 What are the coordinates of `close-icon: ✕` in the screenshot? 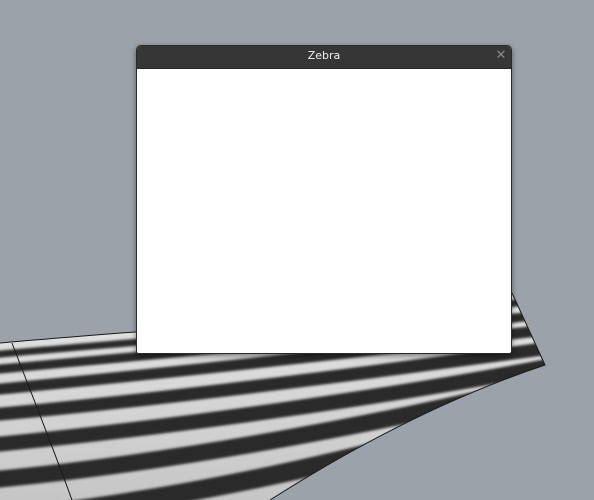 It's located at (501, 56).